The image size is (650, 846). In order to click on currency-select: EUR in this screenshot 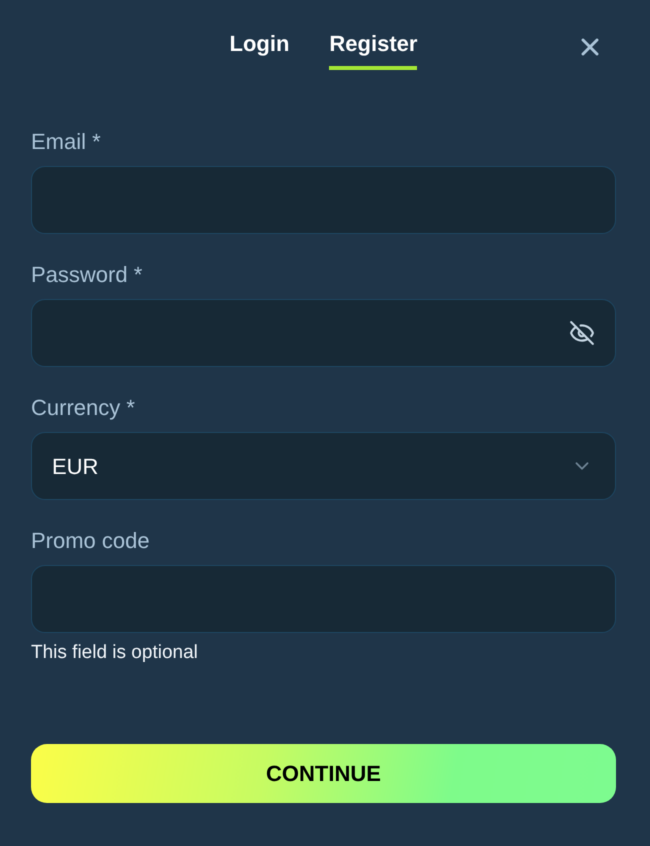, I will do `click(323, 466)`.